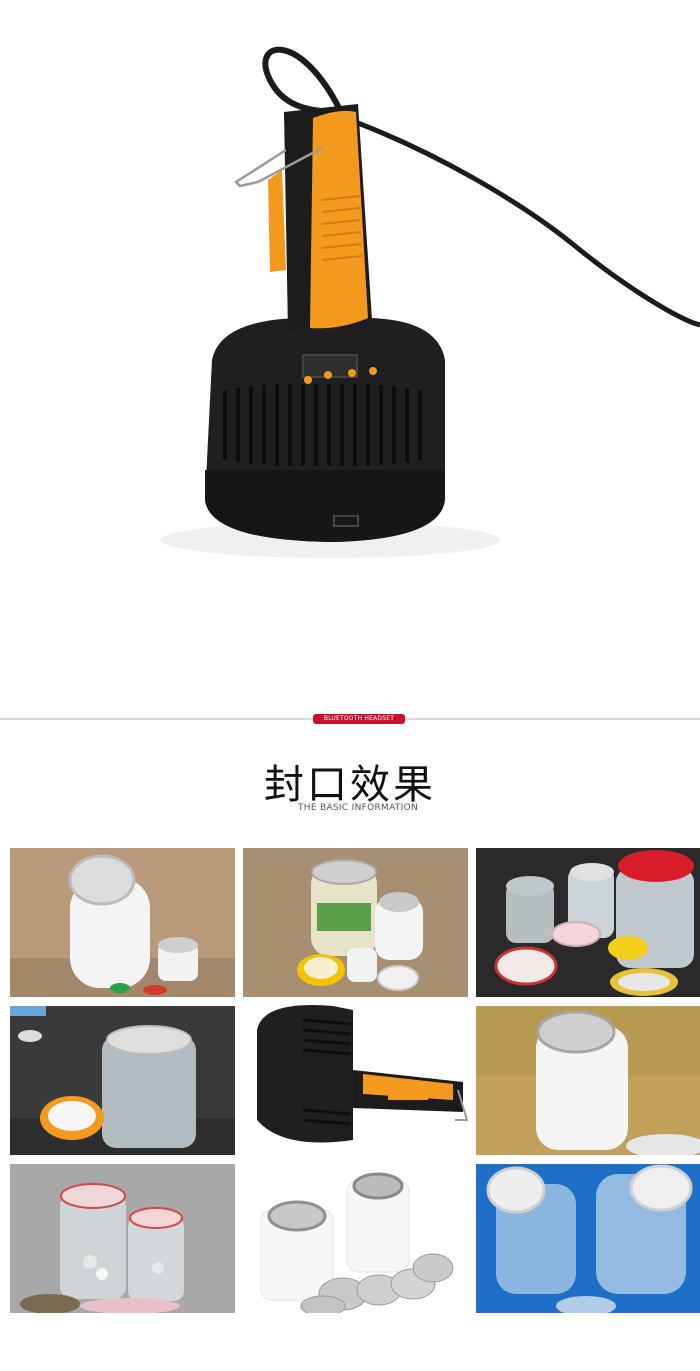  Describe the element at coordinates (588, 1238) in the screenshot. I see `clear-bottles-blue-background-photo` at that location.